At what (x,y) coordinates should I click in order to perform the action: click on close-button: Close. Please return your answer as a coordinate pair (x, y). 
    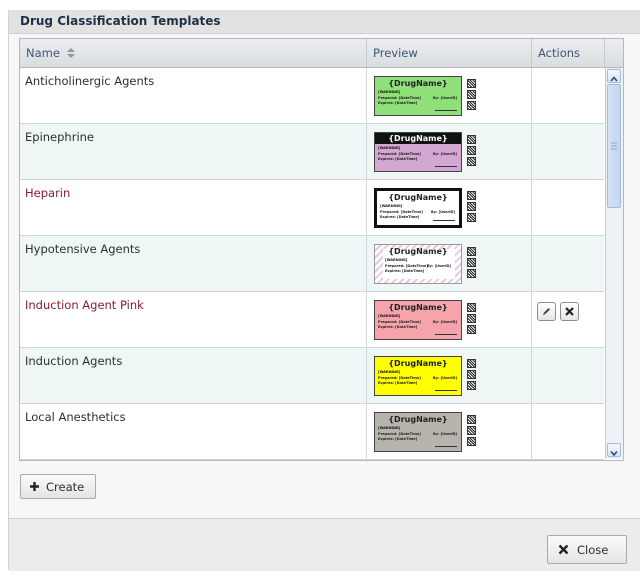
    Looking at the image, I should click on (587, 549).